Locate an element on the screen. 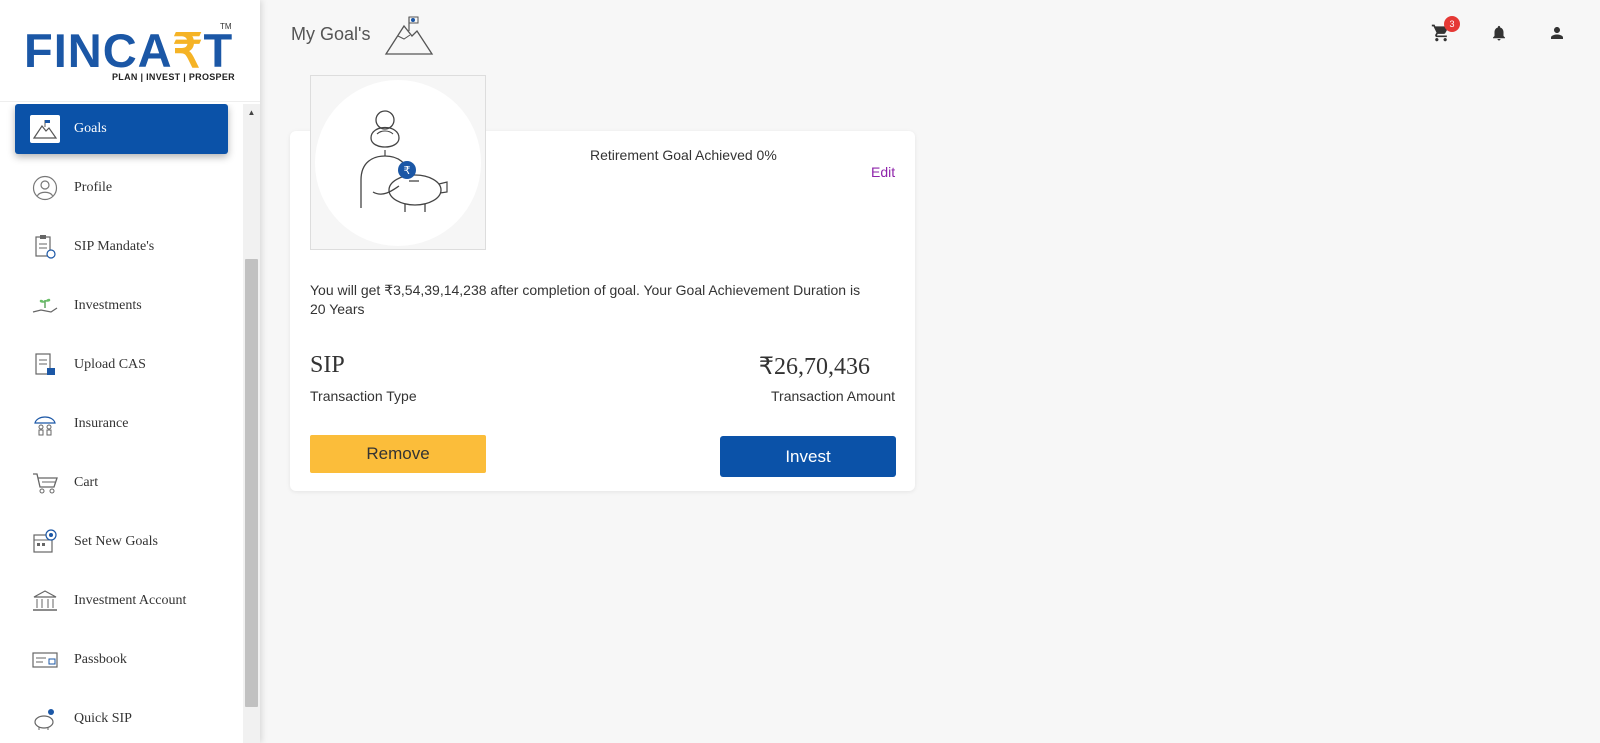 The image size is (1600, 743). logo-wordmark: FINCA₹T is located at coordinates (129, 50).